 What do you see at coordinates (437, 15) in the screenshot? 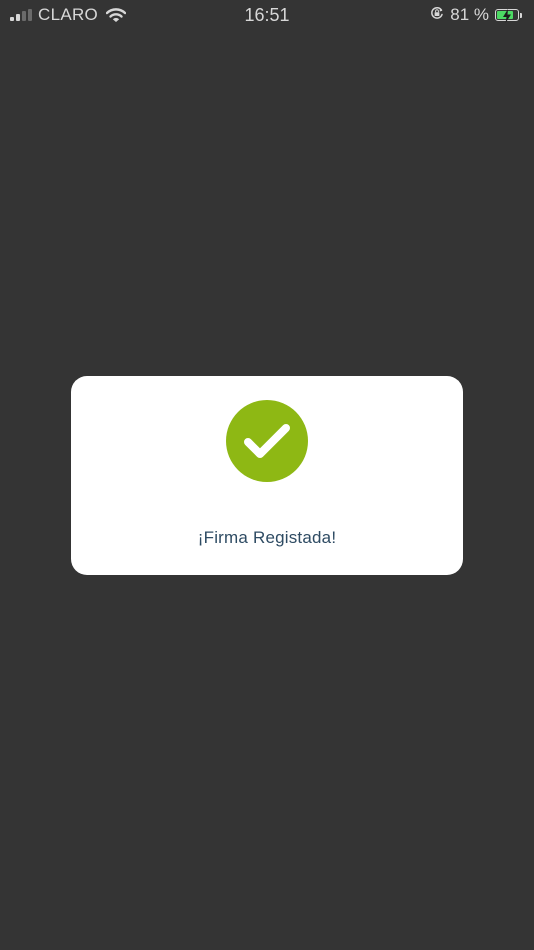
I see `orientation-lock-icon` at bounding box center [437, 15].